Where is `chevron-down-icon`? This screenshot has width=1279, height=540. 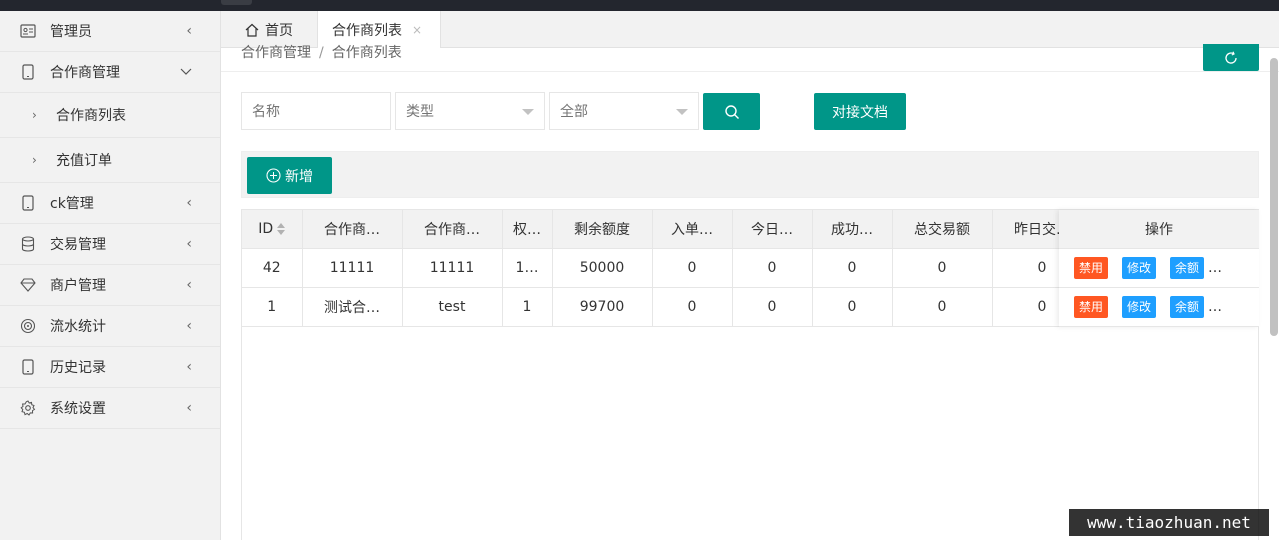
chevron-down-icon is located at coordinates (186, 72).